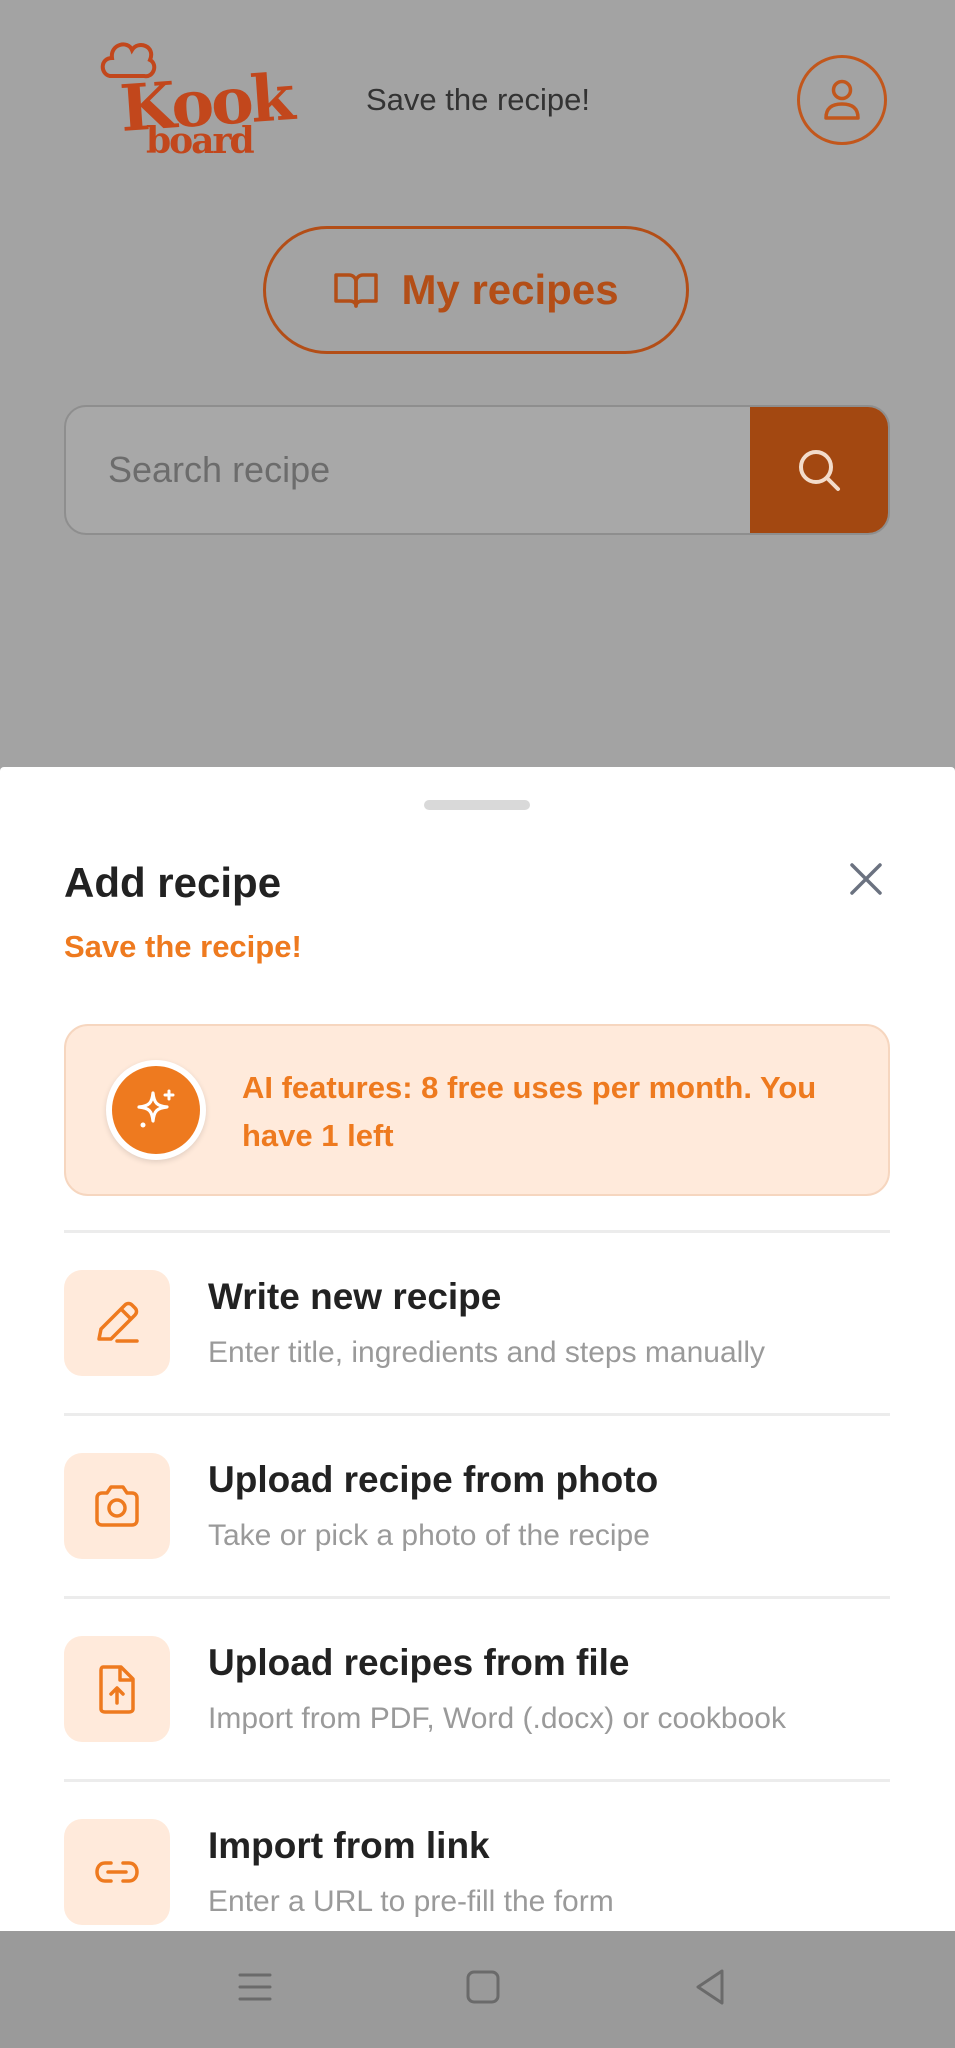 The image size is (955, 2048). Describe the element at coordinates (411, 1901) in the screenshot. I see `option-description: Enter a URL to pre-fill the form` at that location.